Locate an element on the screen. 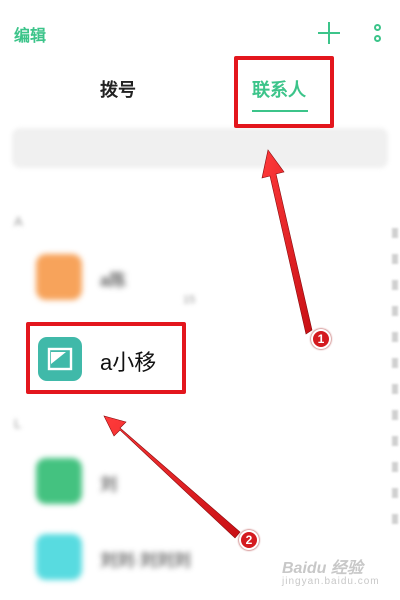 This screenshot has width=400, height=600. contact-name-blurred: a陈 is located at coordinates (113, 280).